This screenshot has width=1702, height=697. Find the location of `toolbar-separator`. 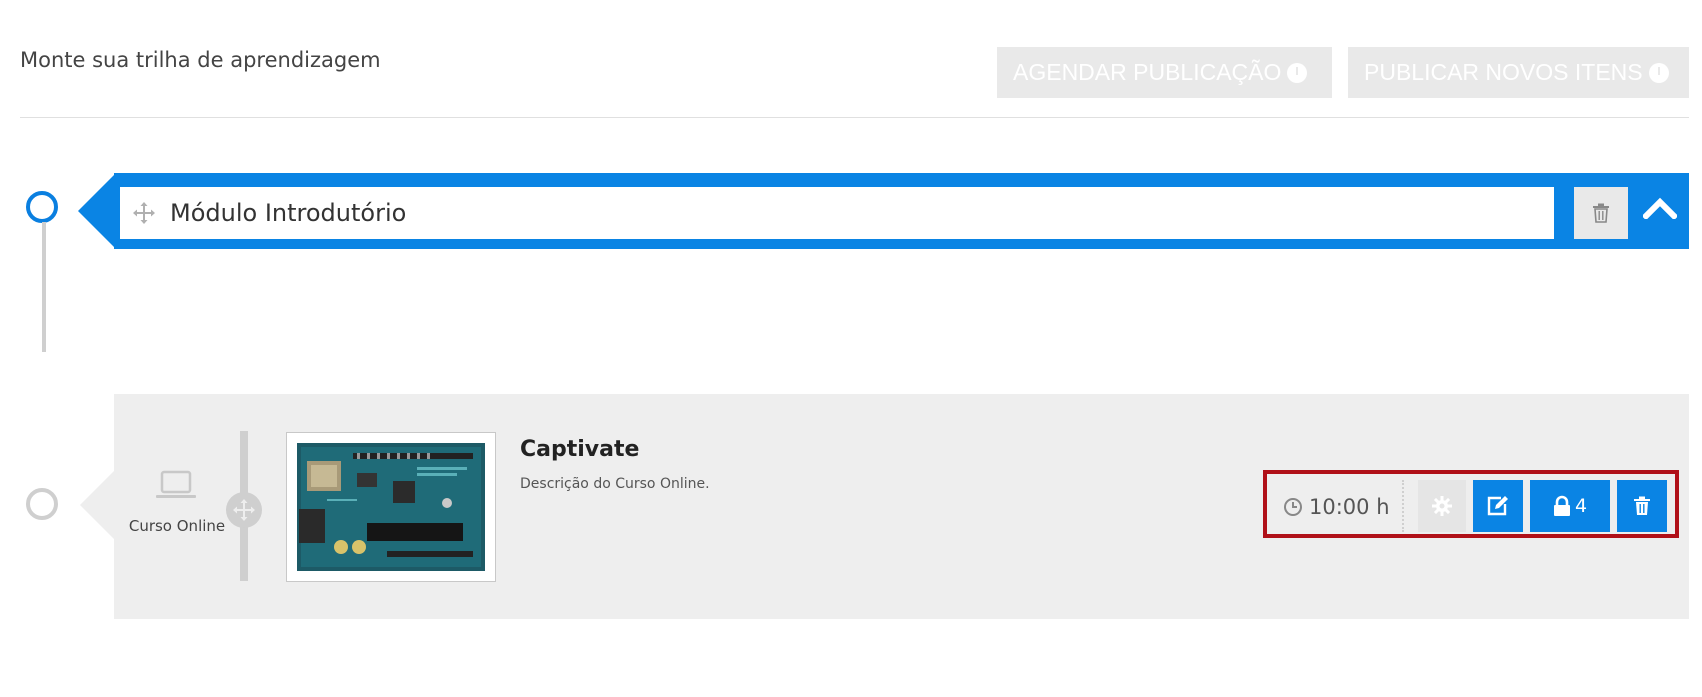

toolbar-separator is located at coordinates (1403, 506).